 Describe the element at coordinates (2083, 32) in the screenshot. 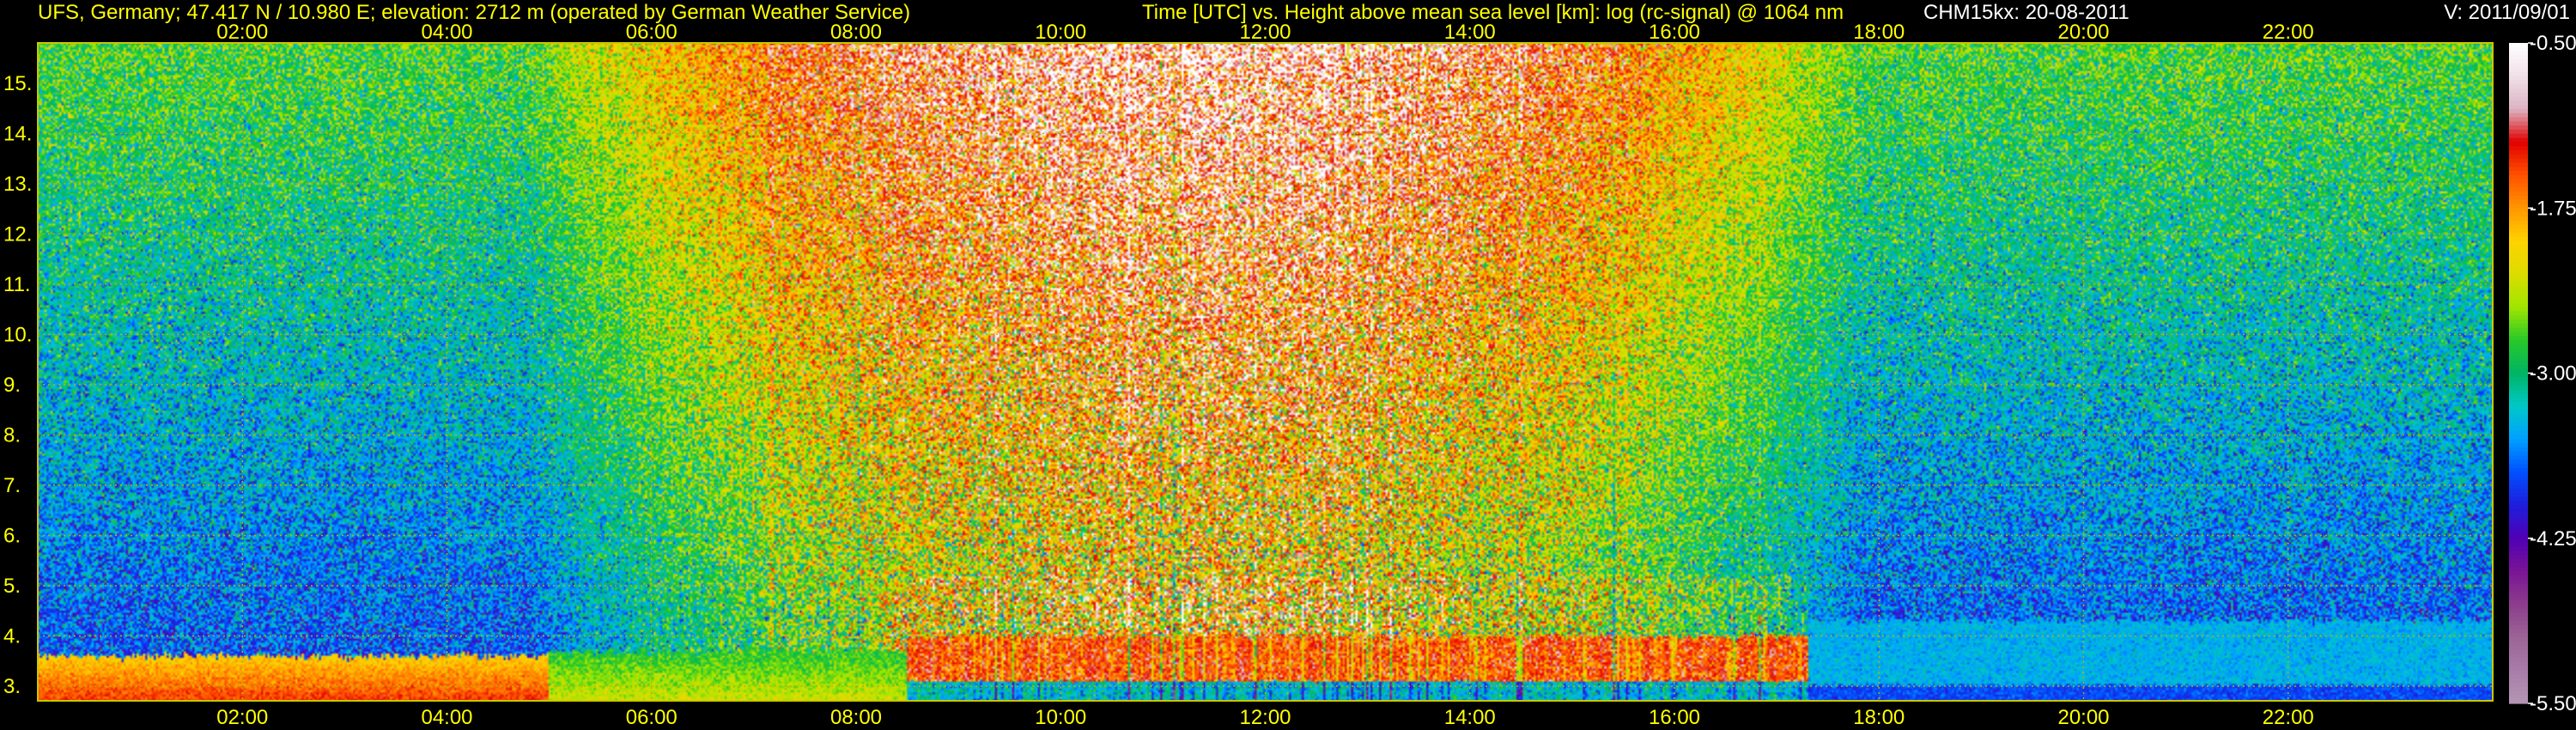

I see `x-tick-label-top: 20:00` at that location.